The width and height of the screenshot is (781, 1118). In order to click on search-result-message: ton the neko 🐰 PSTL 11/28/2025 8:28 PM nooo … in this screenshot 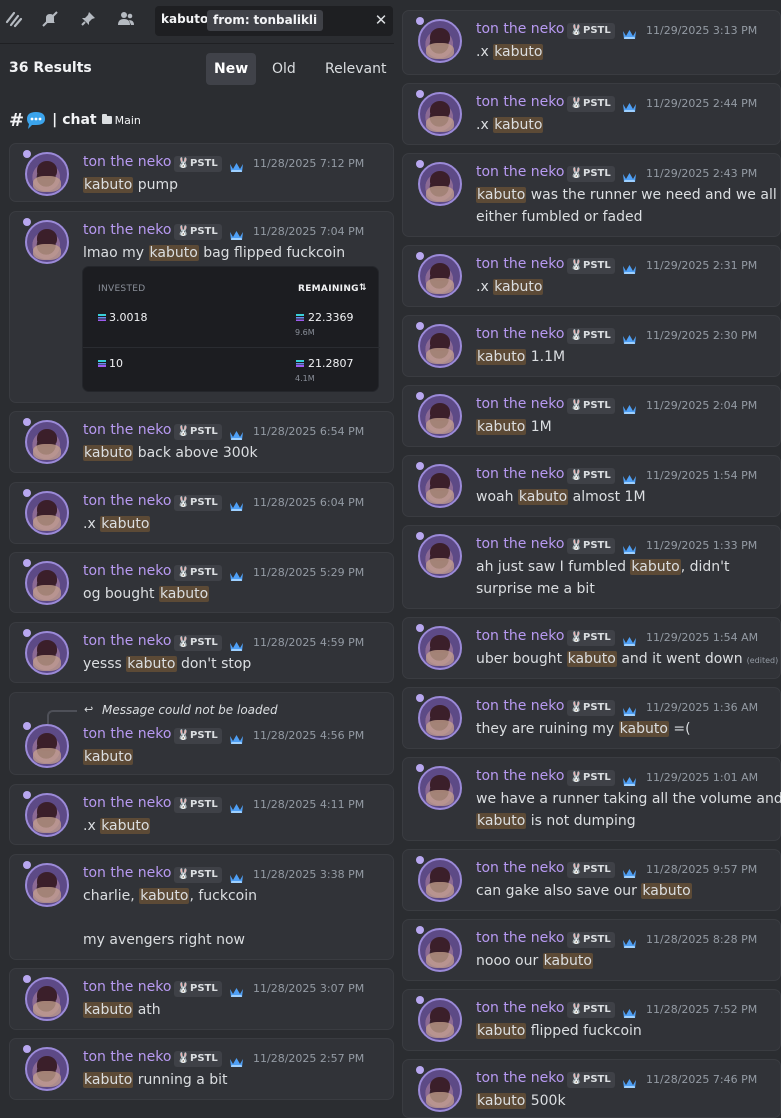, I will do `click(591, 950)`.